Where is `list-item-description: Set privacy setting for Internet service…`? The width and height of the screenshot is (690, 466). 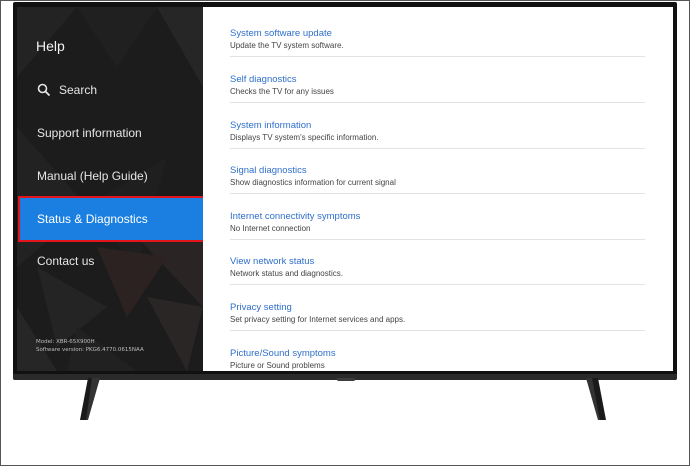
list-item-description: Set privacy setting for Internet service… is located at coordinates (318, 319).